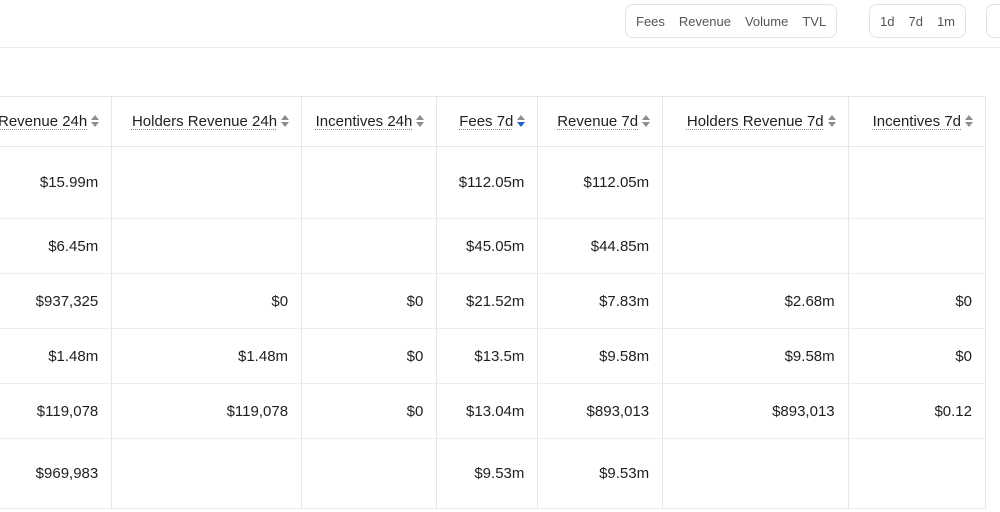  Describe the element at coordinates (364, 121) in the screenshot. I see `column-header-label: Incentives 24h` at that location.